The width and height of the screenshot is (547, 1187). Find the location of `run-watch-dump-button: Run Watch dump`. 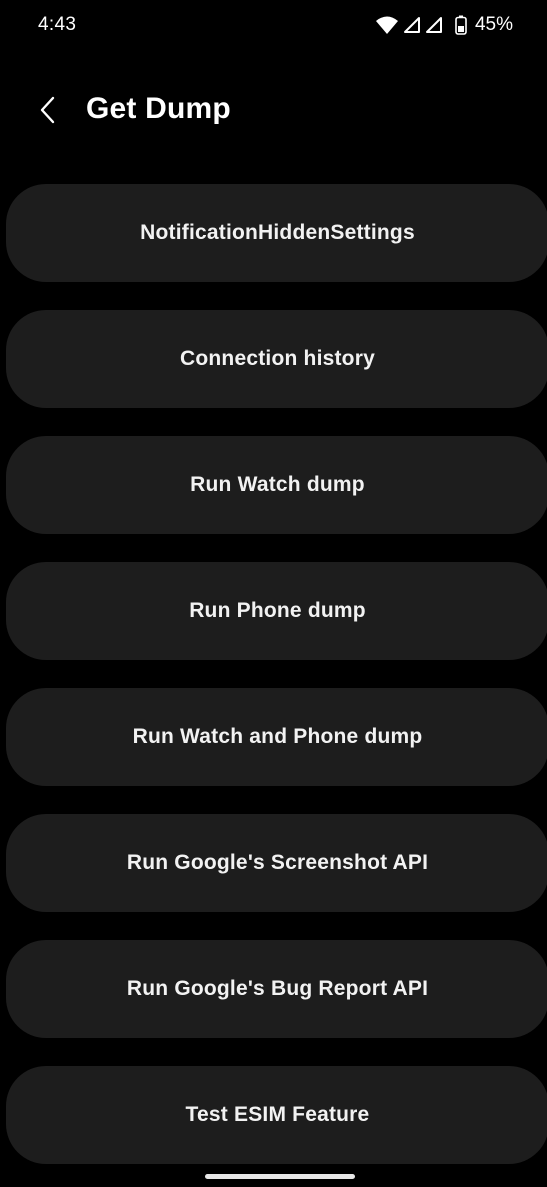

run-watch-dump-button: Run Watch dump is located at coordinates (276, 485).